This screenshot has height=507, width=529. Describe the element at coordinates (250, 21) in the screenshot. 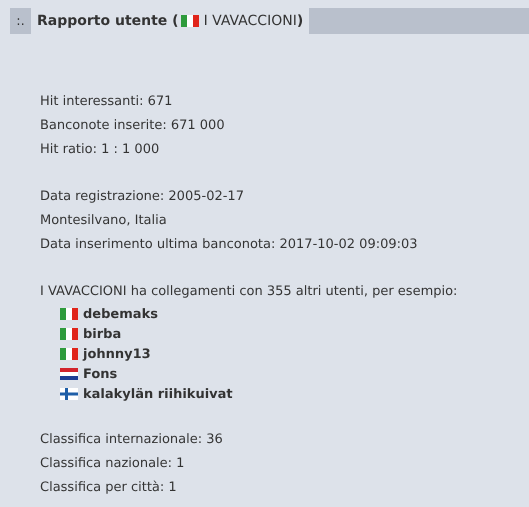

I see `user-name: I VAVACCIONI` at that location.